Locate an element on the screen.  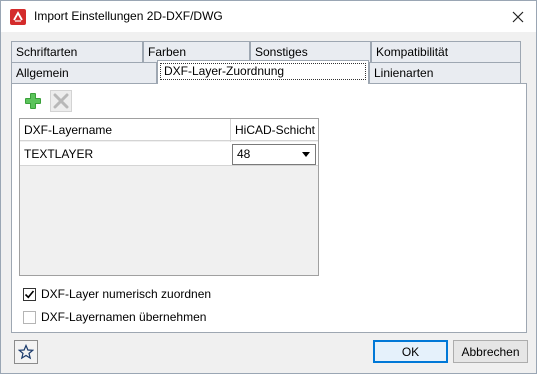
favorites-button is located at coordinates (26, 352).